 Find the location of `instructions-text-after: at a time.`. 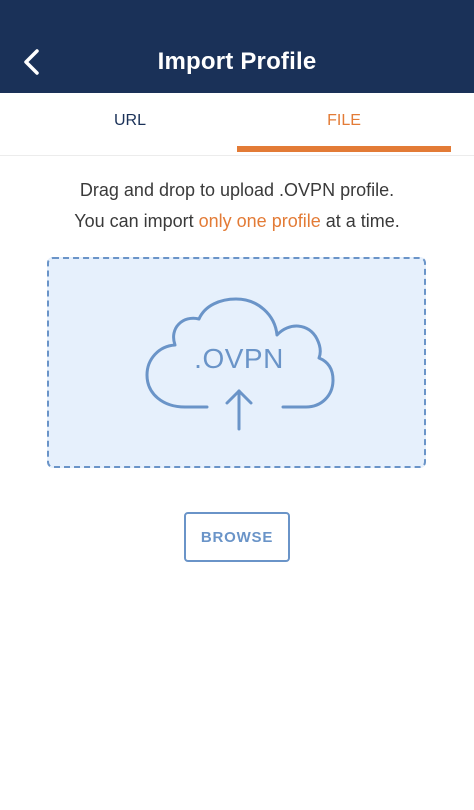

instructions-text-after: at a time. is located at coordinates (360, 221).